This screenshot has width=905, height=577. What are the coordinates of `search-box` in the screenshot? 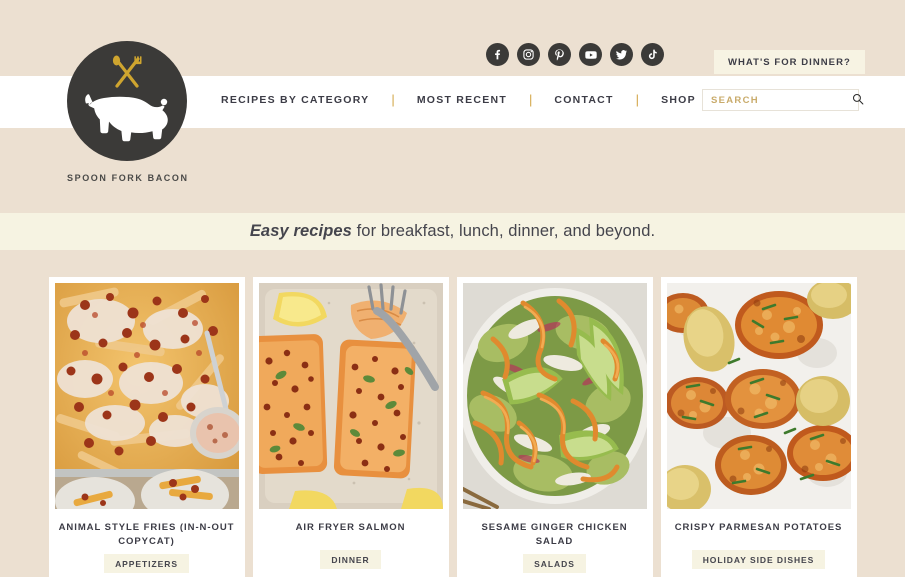 It's located at (783, 100).